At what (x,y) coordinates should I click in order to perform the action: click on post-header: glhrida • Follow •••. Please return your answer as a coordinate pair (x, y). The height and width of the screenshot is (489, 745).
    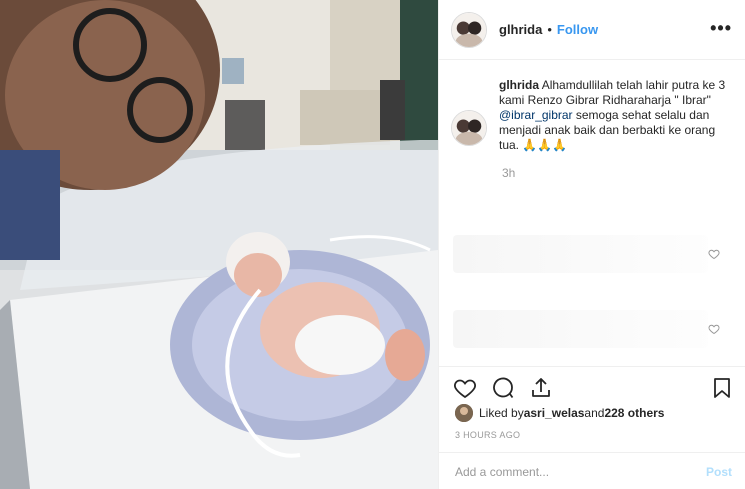
    Looking at the image, I should click on (592, 30).